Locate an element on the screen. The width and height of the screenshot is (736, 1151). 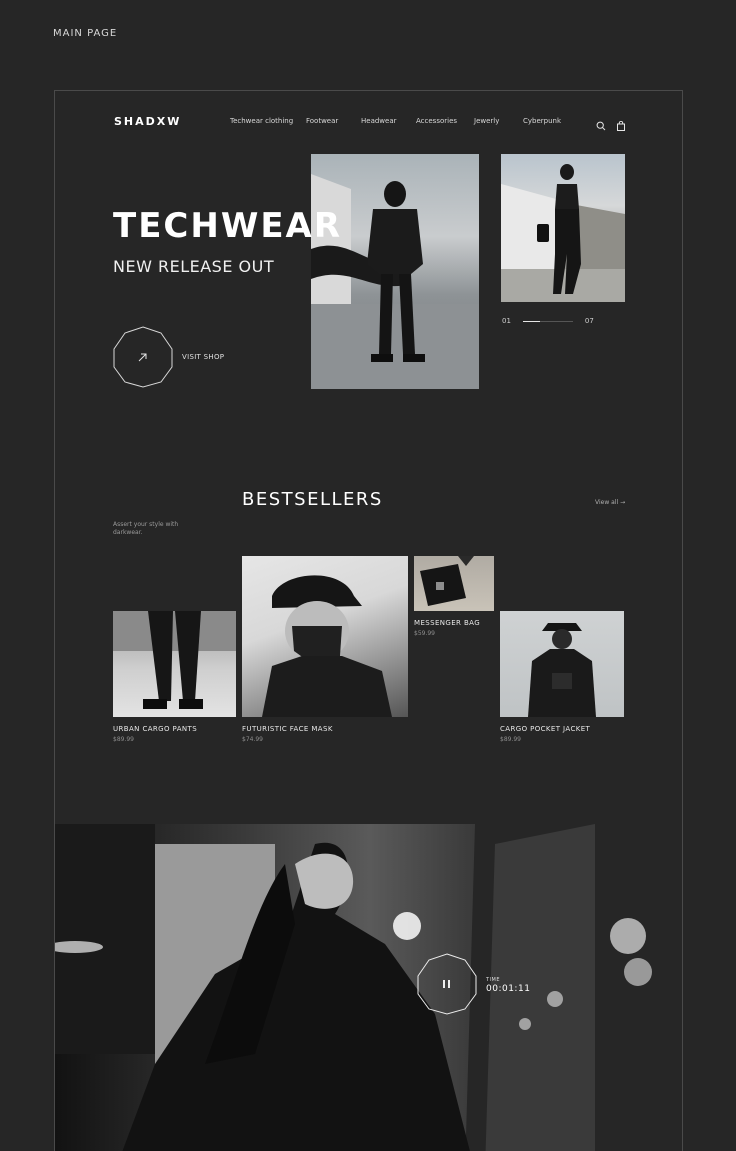
bestsellers-title: BESTSELLERS is located at coordinates (312, 499).